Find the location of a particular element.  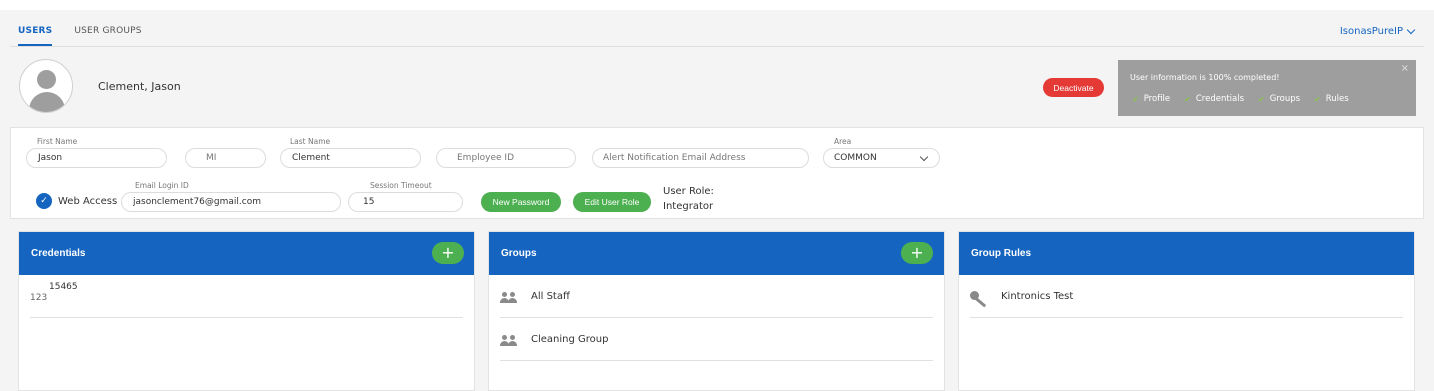

completion-item-profile: ✔ Profile is located at coordinates (1151, 99).